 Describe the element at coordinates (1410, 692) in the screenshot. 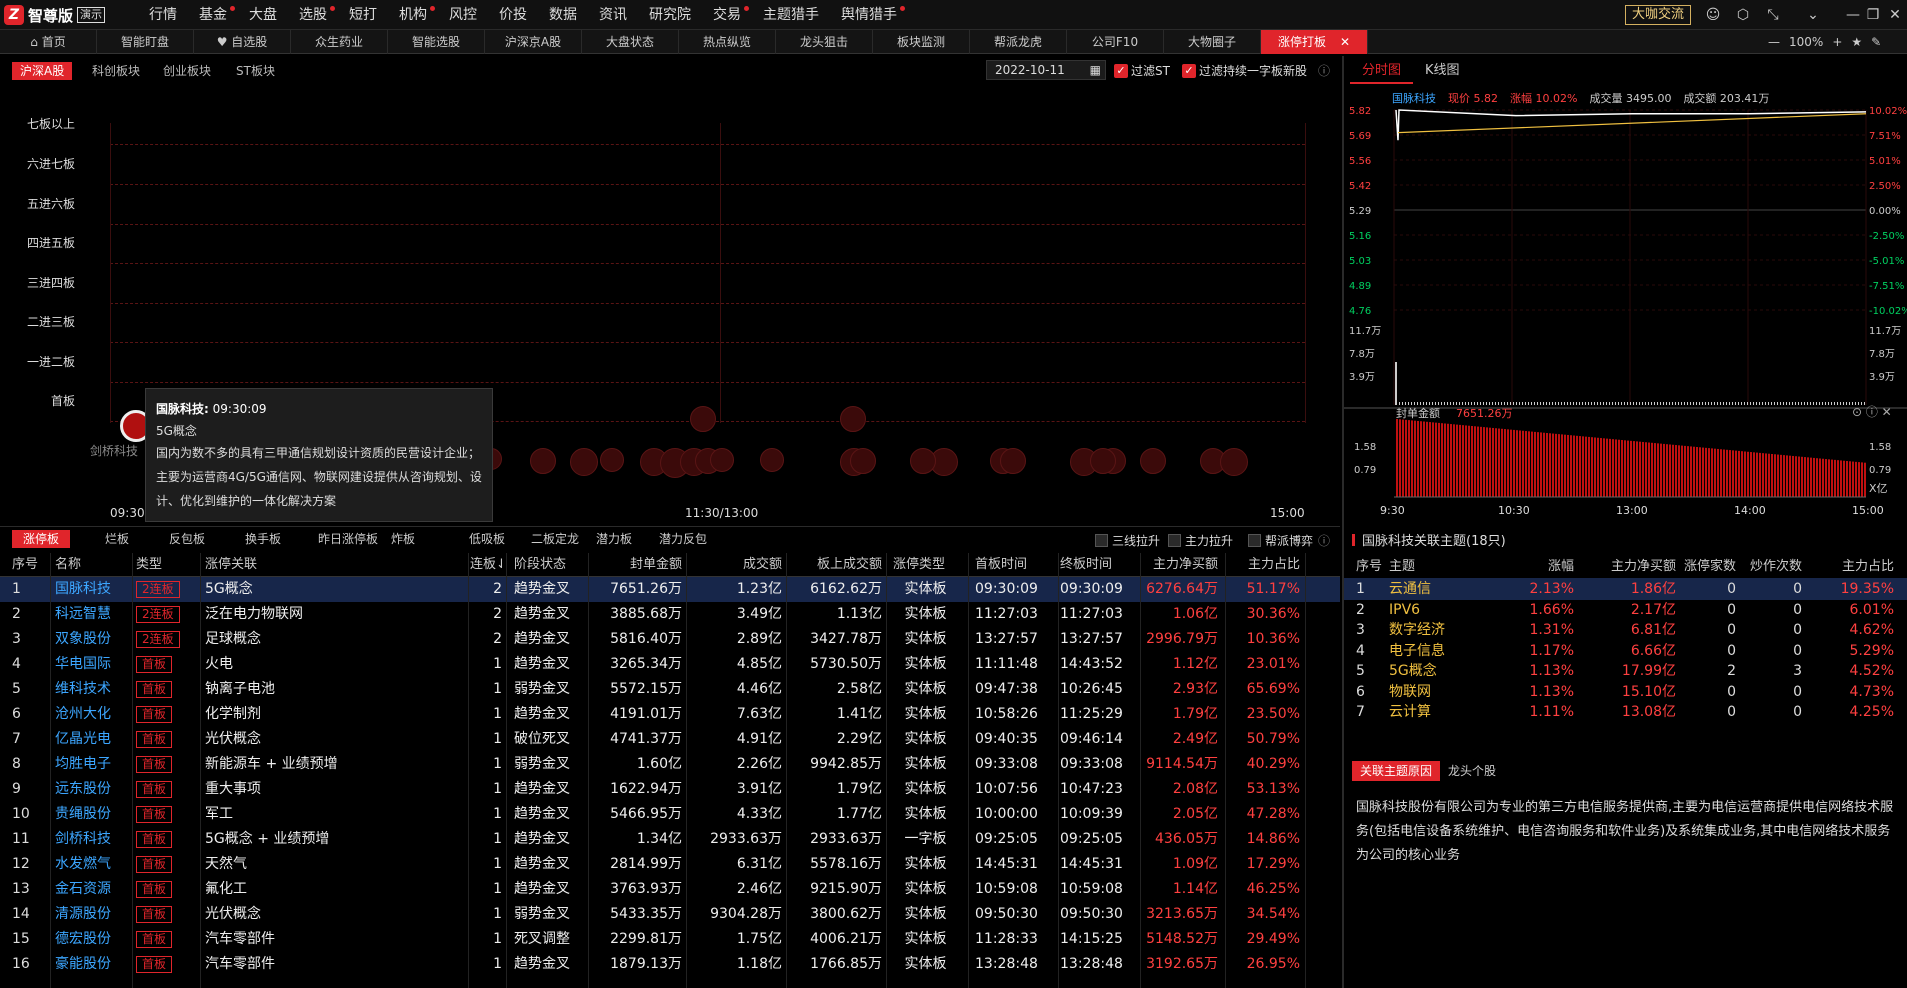

I see `related-cell: 物联网` at that location.